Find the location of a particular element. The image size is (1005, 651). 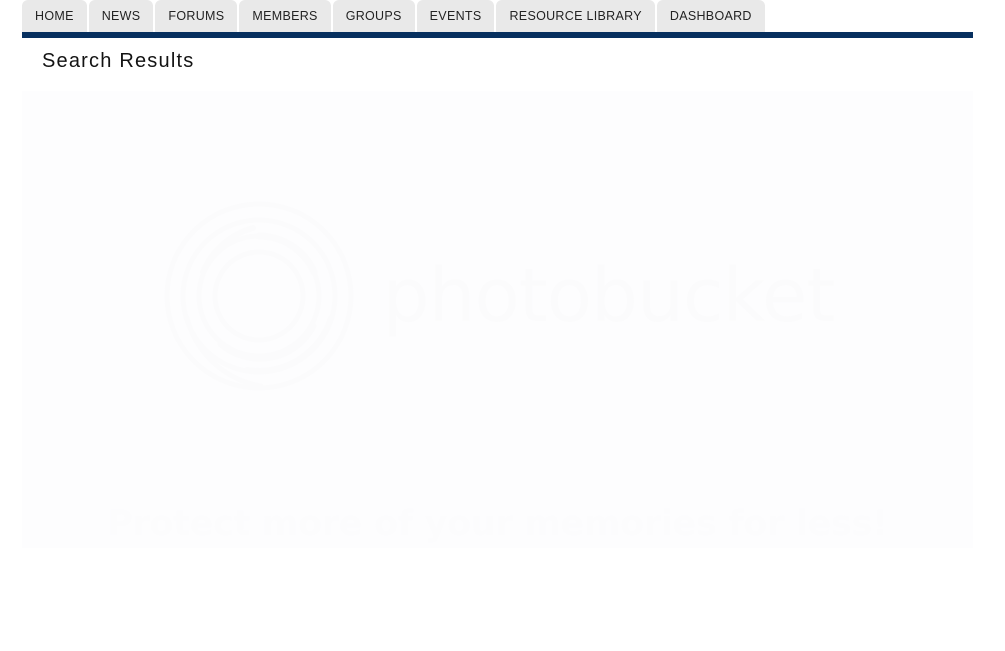

nav-tab-label: NEWS is located at coordinates (121, 15).